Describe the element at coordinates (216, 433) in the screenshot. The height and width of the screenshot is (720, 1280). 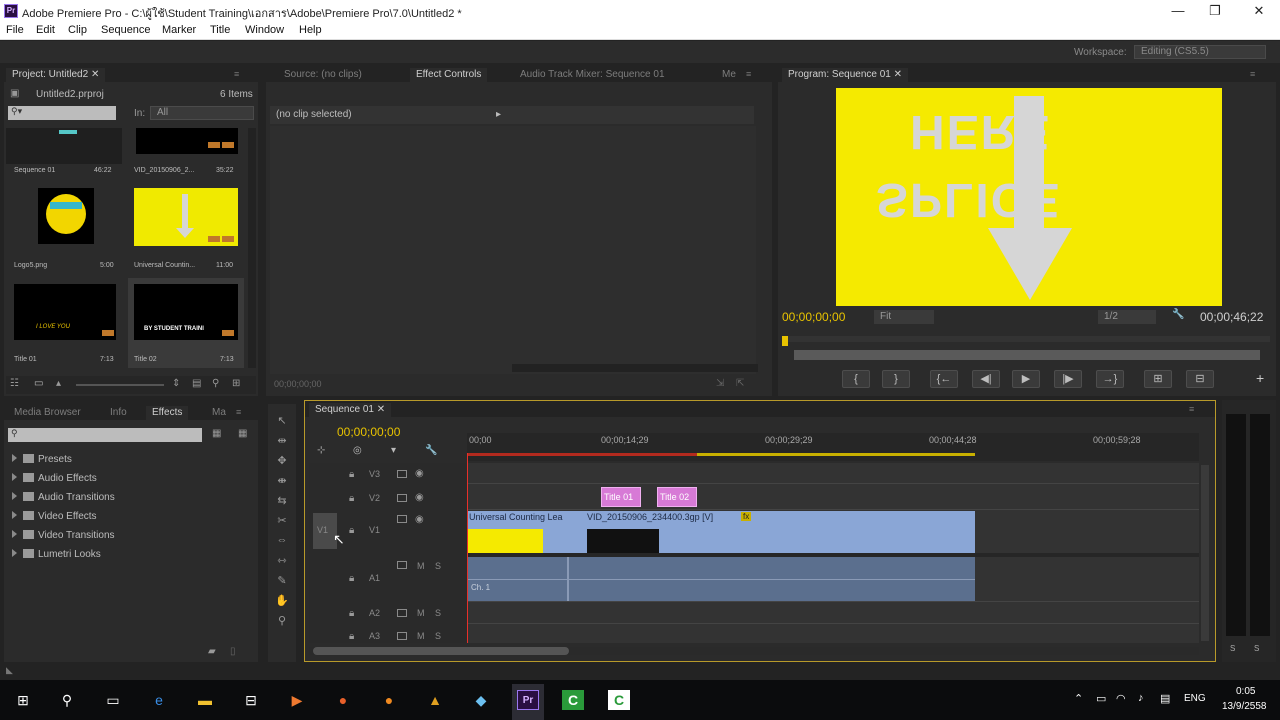
I see `accelerated-effects-icon: ▦` at that location.